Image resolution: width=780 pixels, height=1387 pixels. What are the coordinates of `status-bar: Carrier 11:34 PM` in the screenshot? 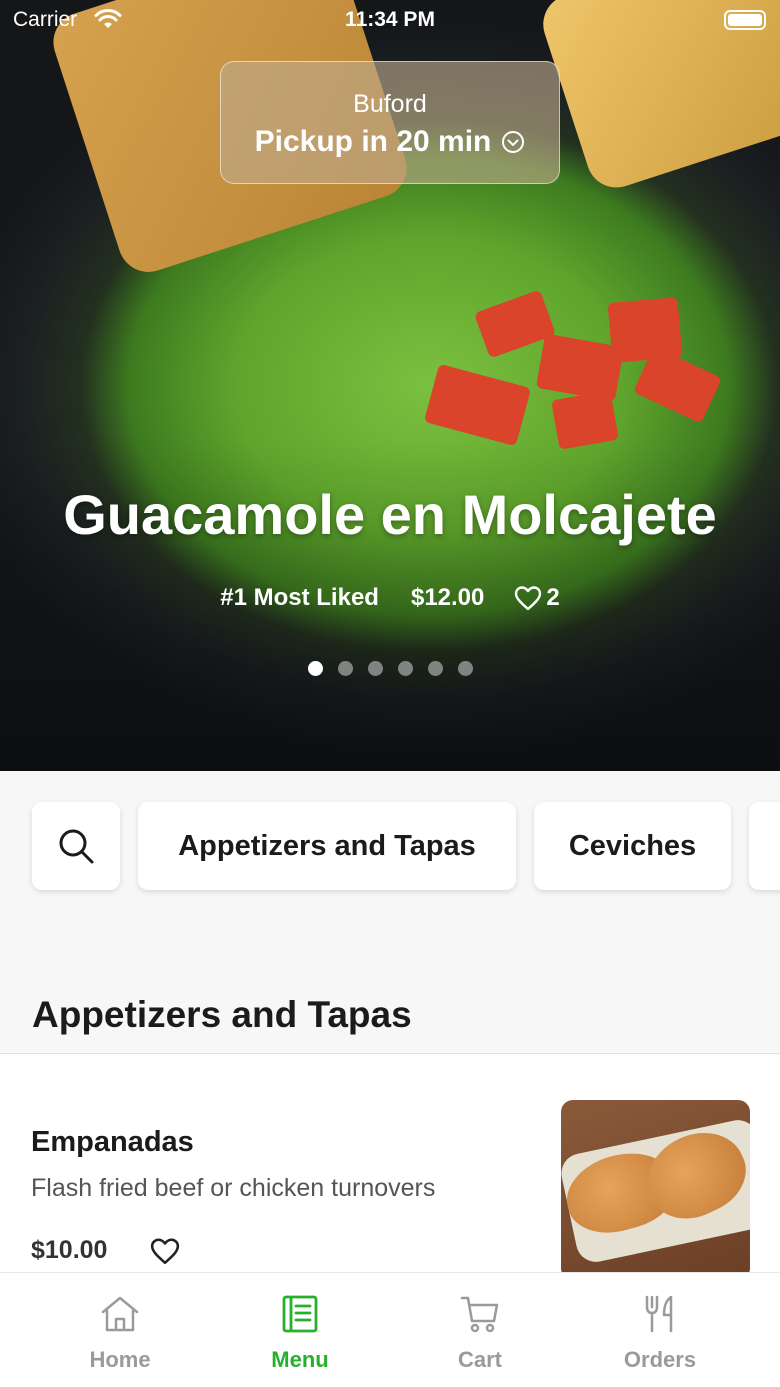 It's located at (390, 20).